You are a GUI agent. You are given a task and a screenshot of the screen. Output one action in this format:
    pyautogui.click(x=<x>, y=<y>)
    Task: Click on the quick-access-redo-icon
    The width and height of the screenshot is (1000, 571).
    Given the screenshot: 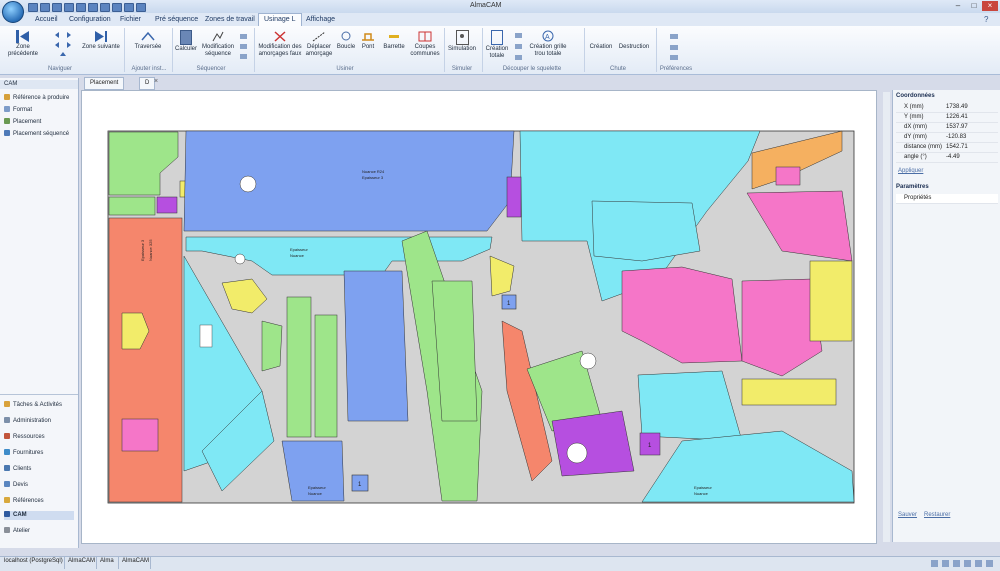 What is the action you would take?
    pyautogui.click(x=93, y=7)
    